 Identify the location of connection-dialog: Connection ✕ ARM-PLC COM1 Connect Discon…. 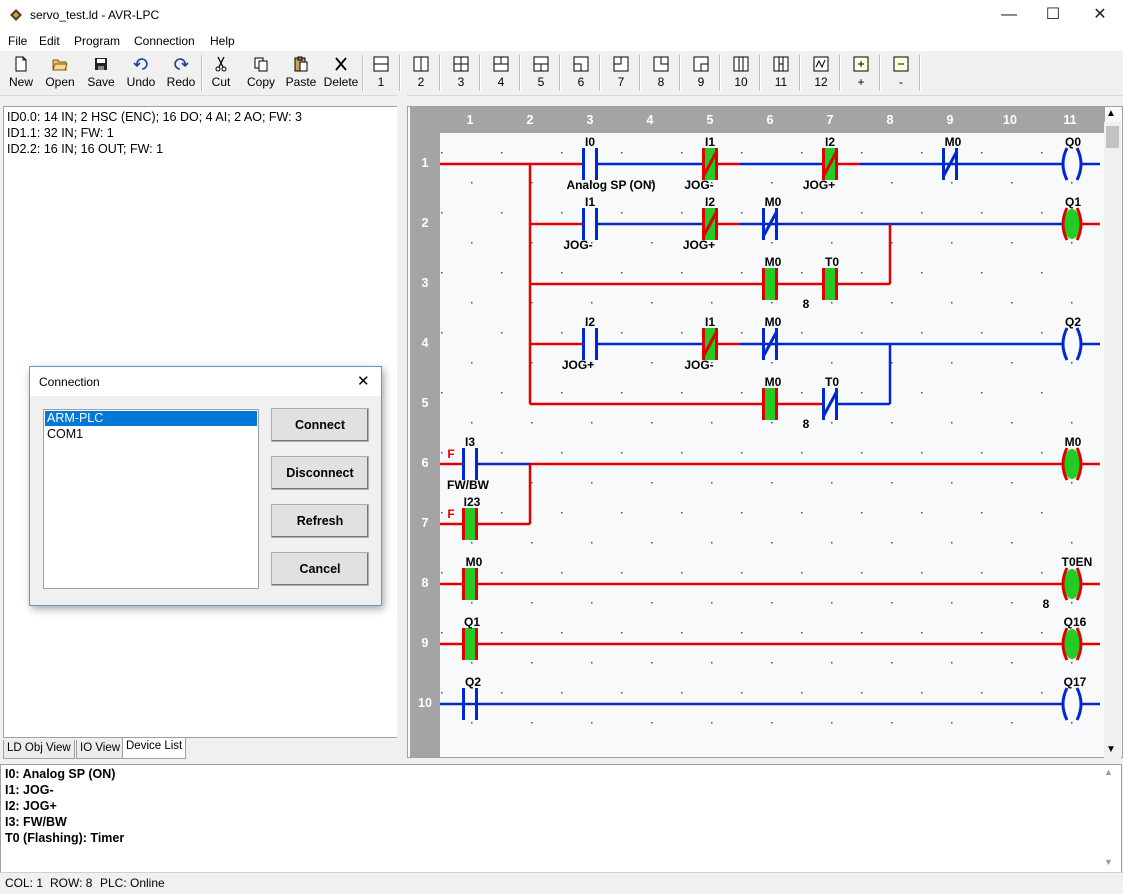
(205, 486).